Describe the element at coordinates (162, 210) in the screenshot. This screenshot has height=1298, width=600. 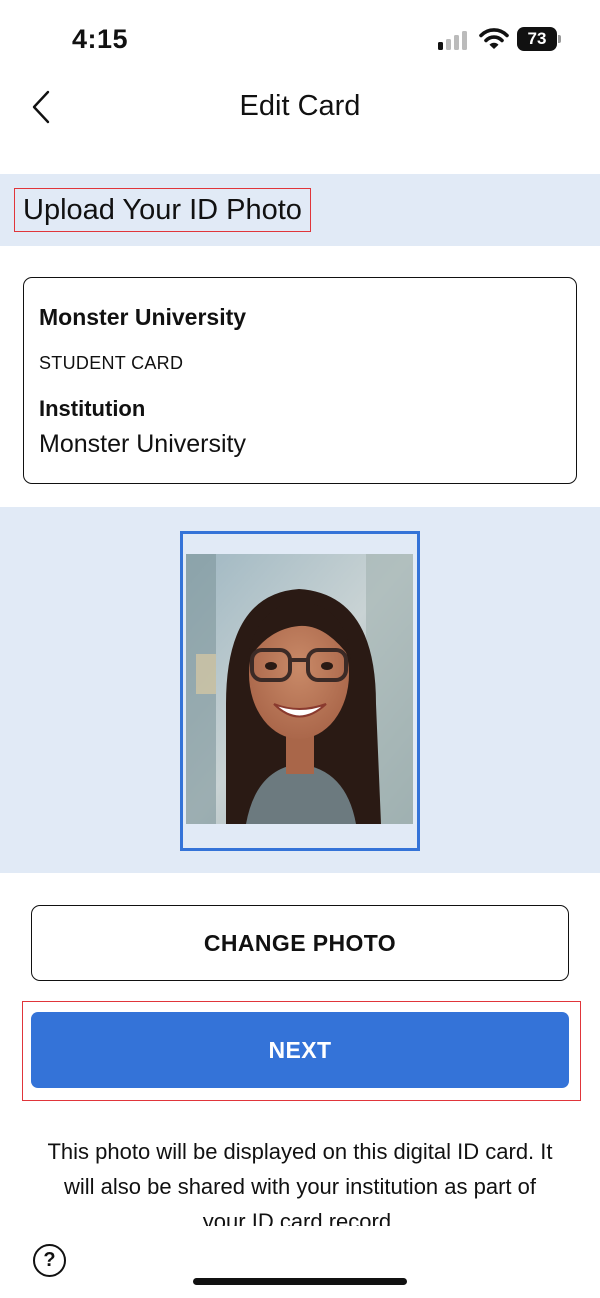
I see `section-title: Upload Your ID Photo` at that location.